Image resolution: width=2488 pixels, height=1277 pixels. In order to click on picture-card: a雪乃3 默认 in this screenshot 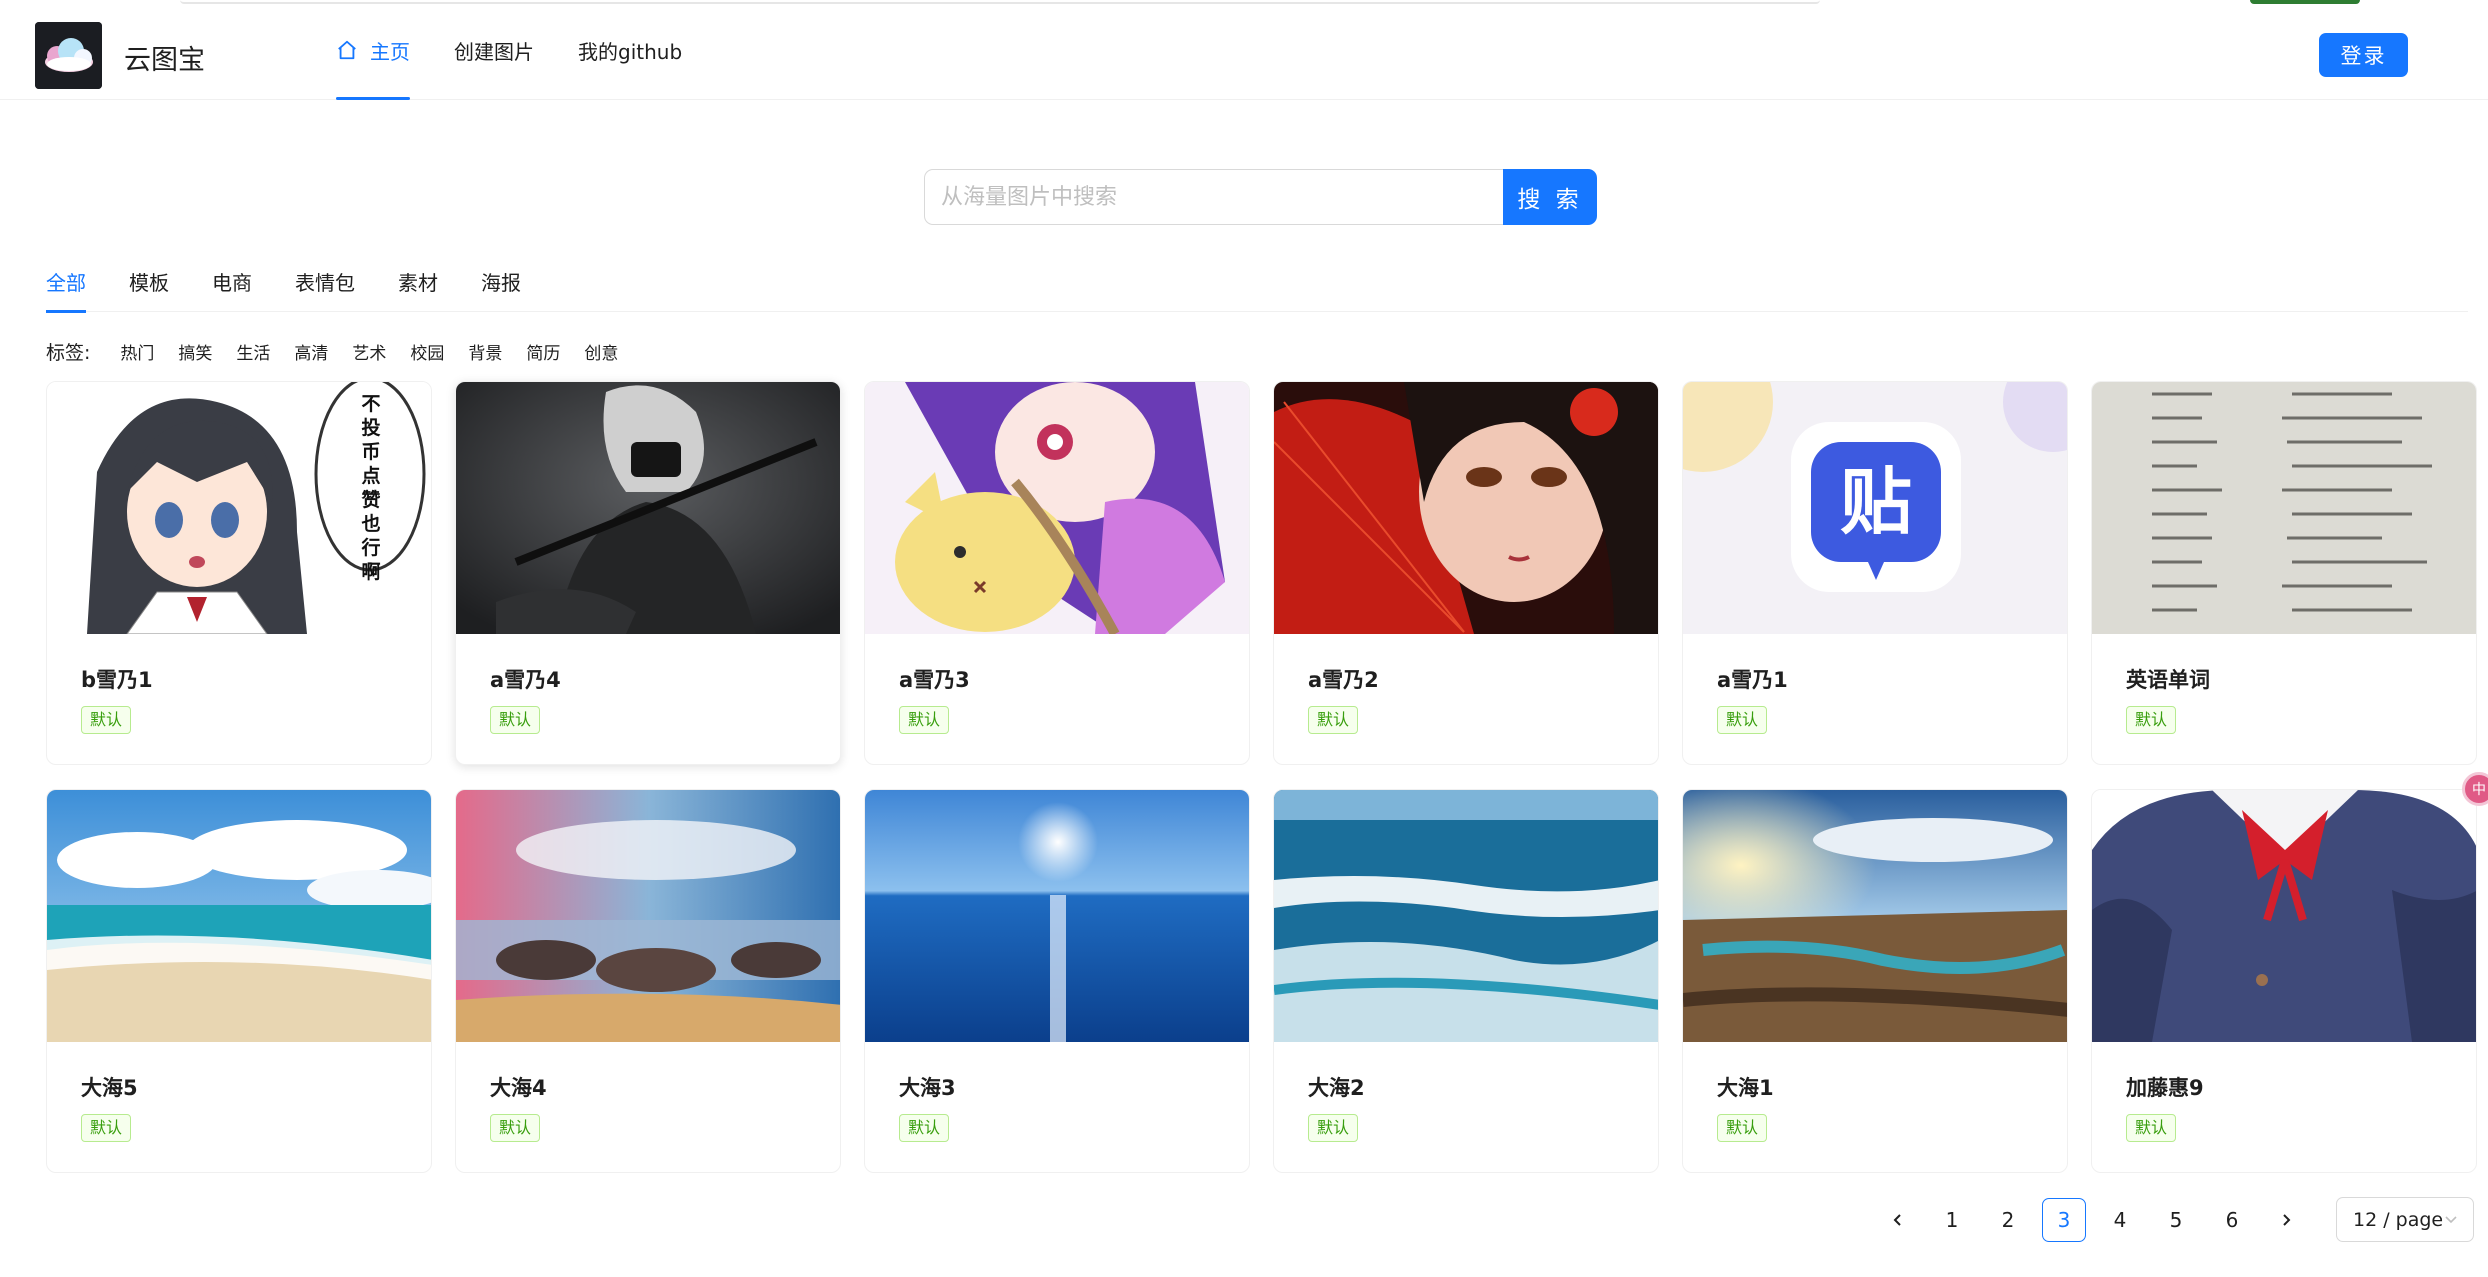, I will do `click(1057, 573)`.